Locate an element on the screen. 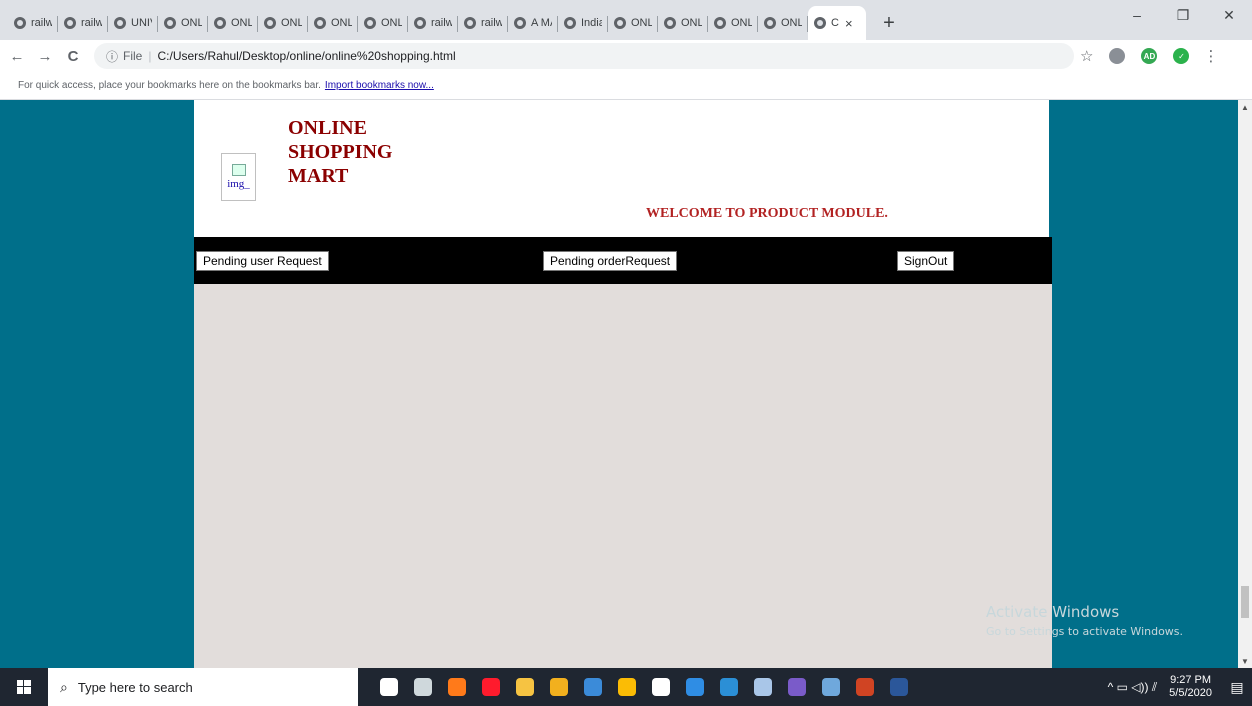  chrome-icon is located at coordinates (627, 687).